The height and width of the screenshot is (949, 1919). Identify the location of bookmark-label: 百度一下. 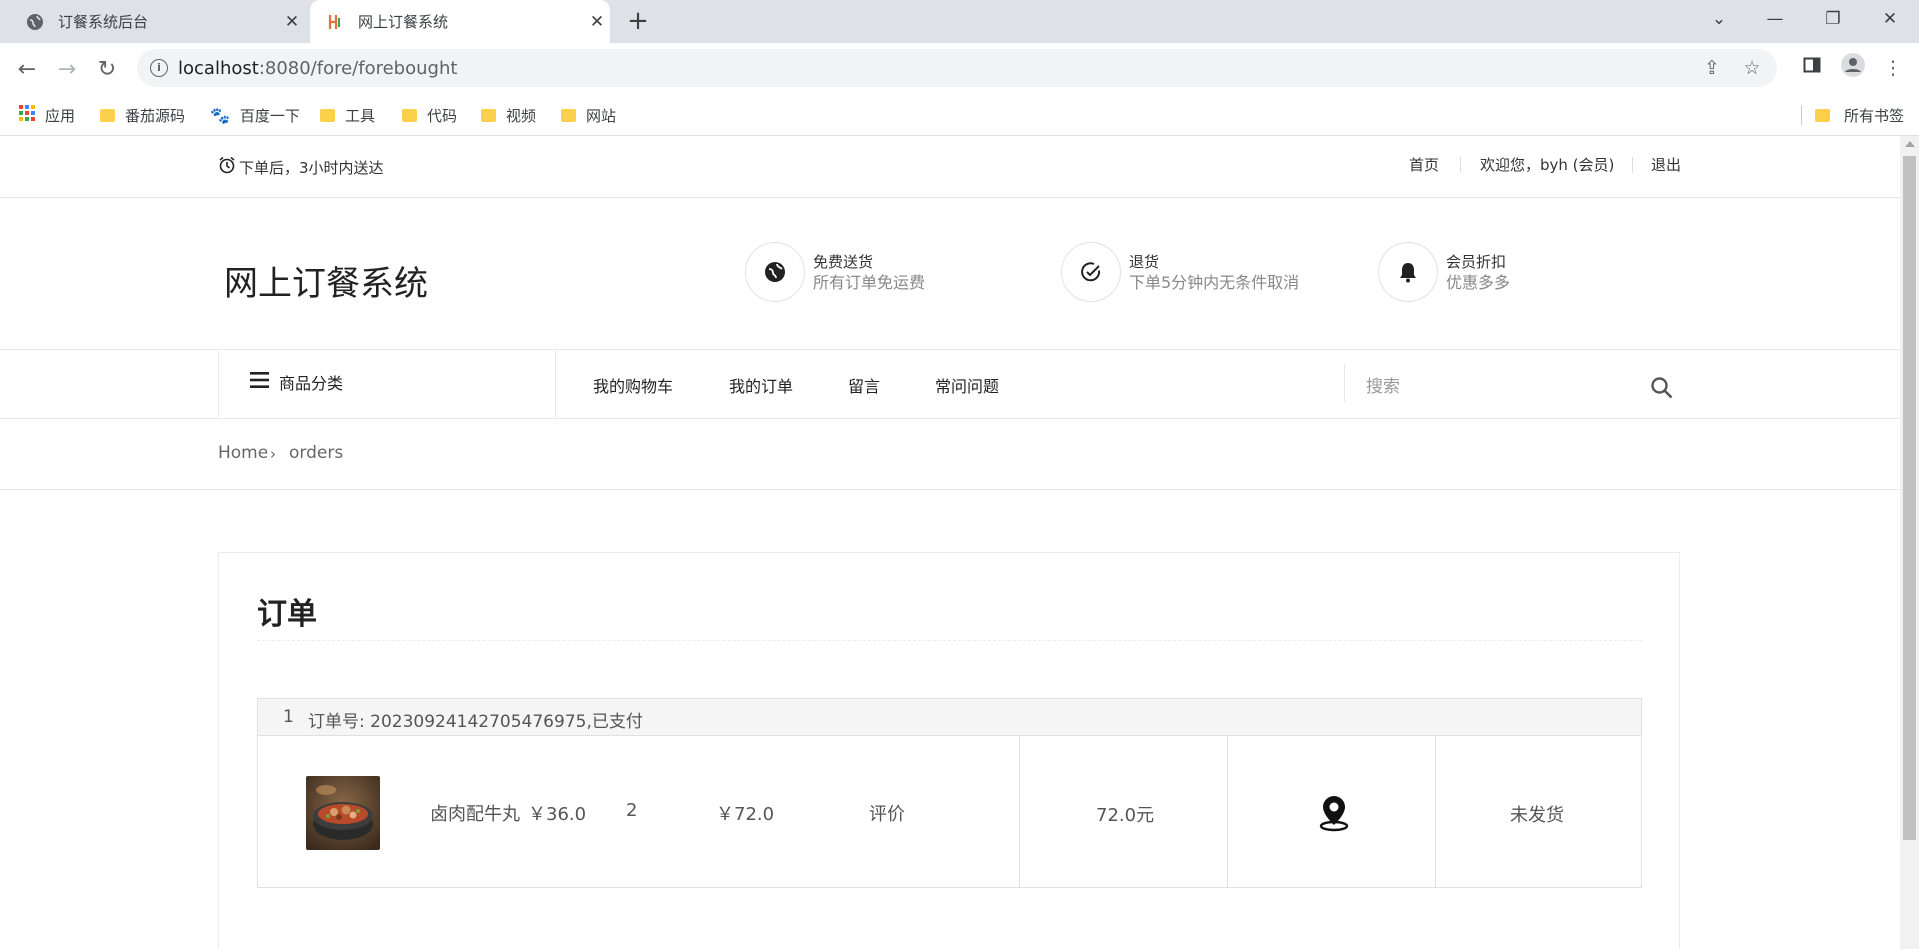
(269, 115).